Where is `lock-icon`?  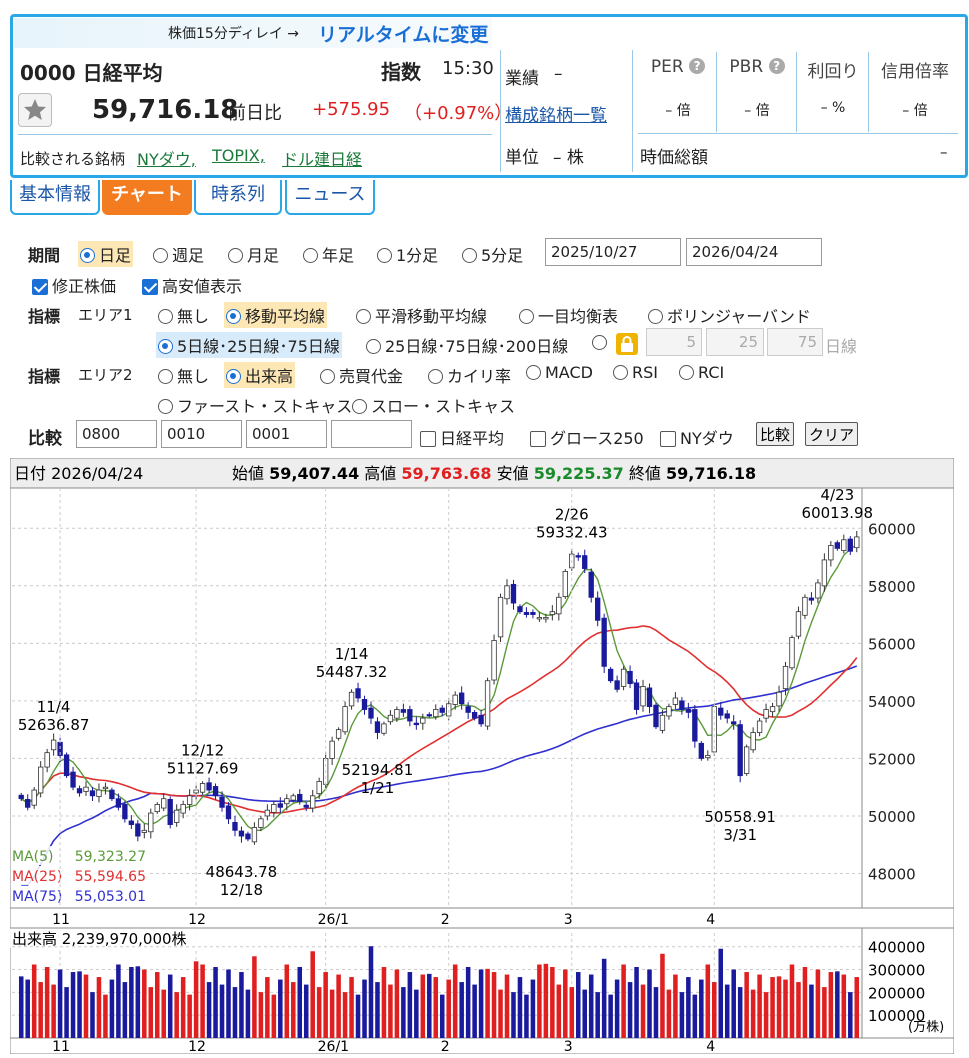 lock-icon is located at coordinates (627, 344).